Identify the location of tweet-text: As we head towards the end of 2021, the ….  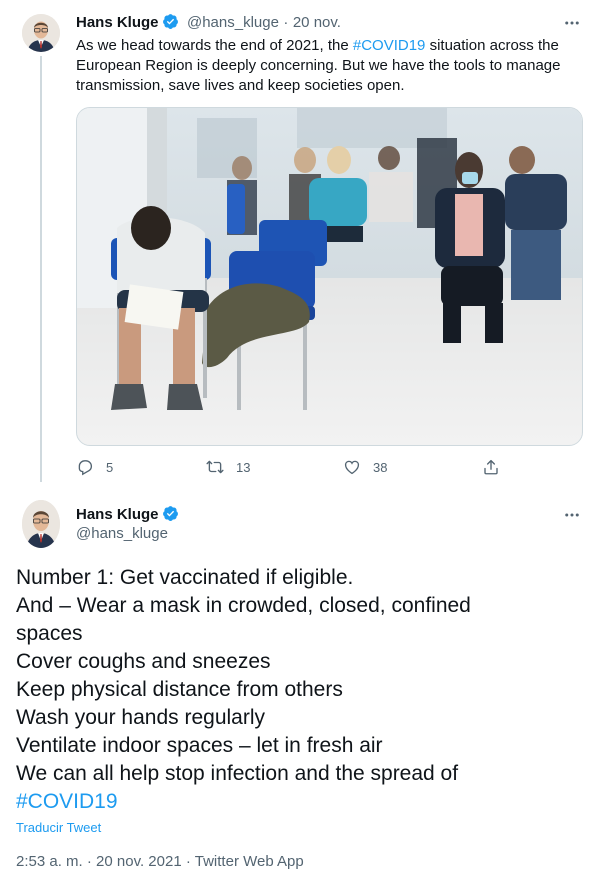
(328, 66).